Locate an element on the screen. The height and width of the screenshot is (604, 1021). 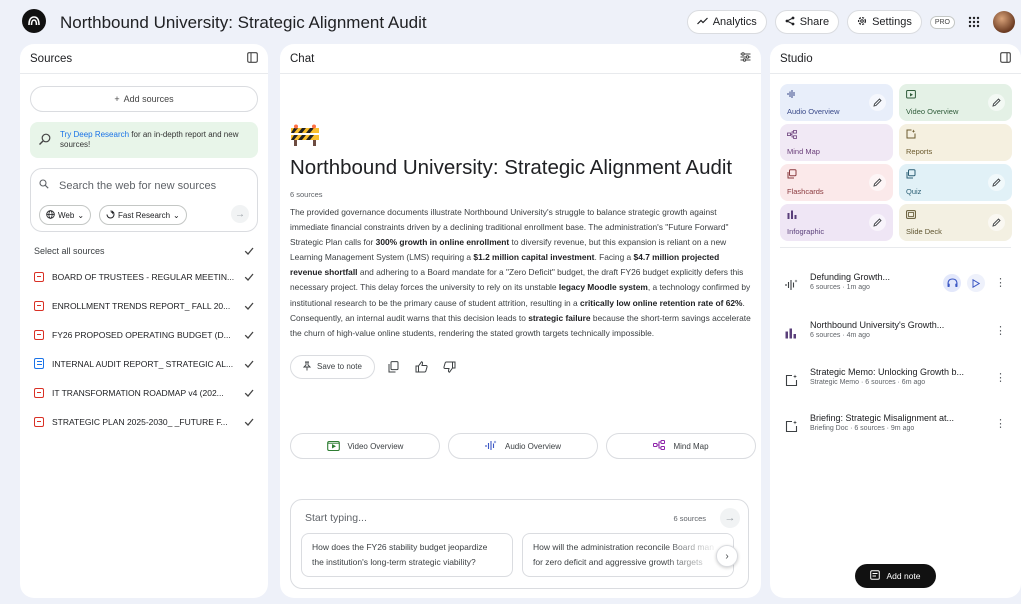
mind-map-tile: Mind Map is located at coordinates (836, 142).